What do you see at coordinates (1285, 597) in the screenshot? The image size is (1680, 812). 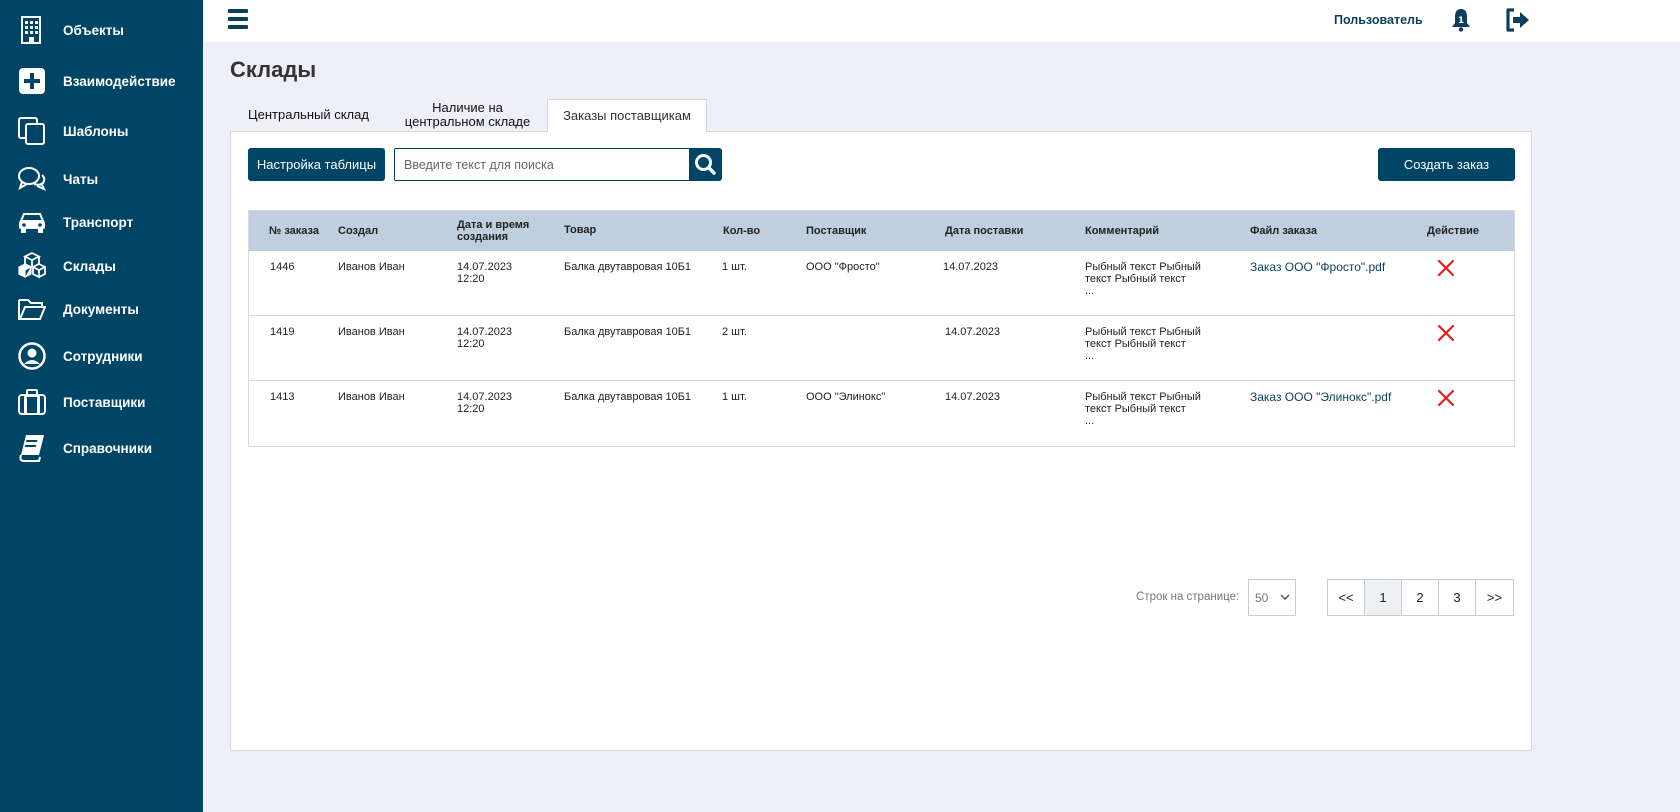 I see `chevron-down-icon` at bounding box center [1285, 597].